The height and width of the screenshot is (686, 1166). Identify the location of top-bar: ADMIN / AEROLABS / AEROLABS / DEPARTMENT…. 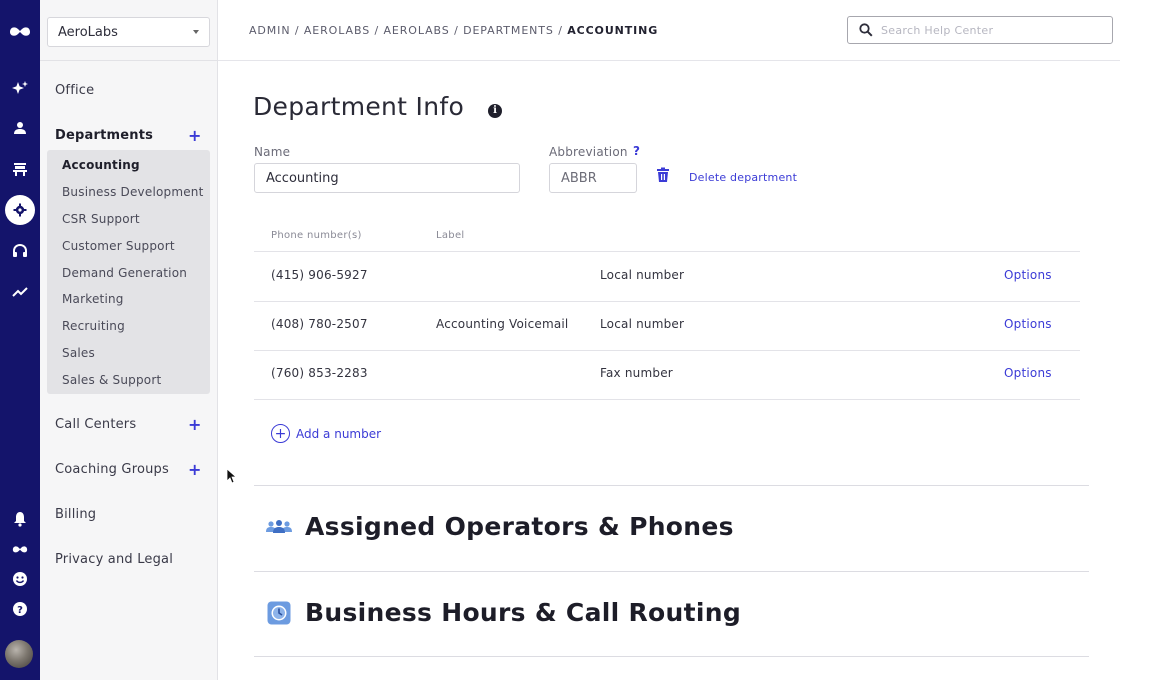
(669, 30).